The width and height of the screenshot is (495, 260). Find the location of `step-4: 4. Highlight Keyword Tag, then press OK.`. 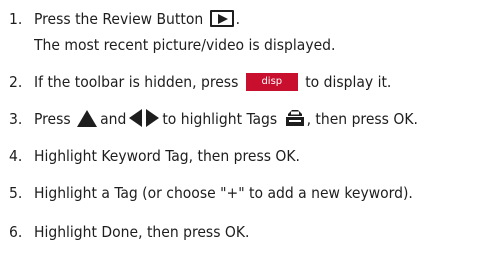

step-4: 4. Highlight Keyword Tag, then press OK. is located at coordinates (154, 156).